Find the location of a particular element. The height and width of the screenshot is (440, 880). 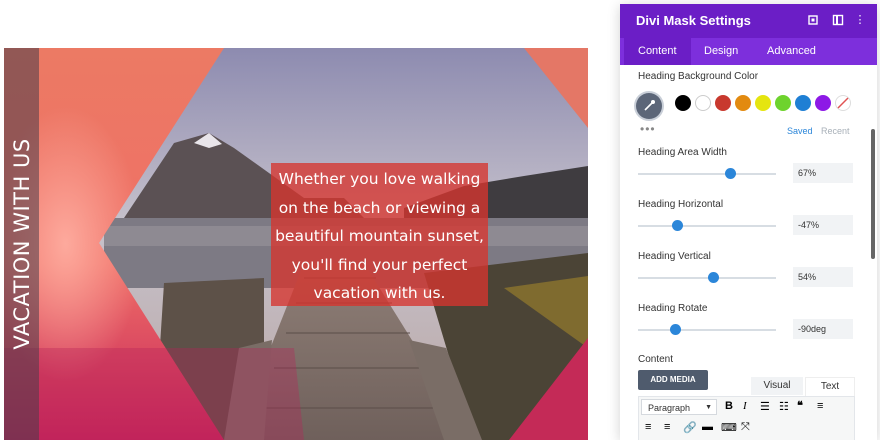

heading-horizontal-slider is located at coordinates (707, 225).